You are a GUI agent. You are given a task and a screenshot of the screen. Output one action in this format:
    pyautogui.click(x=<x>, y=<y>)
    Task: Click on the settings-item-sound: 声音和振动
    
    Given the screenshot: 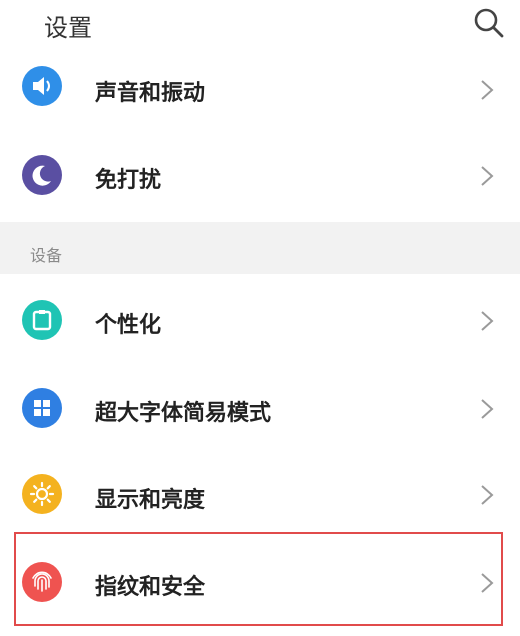 What is the action you would take?
    pyautogui.click(x=260, y=90)
    